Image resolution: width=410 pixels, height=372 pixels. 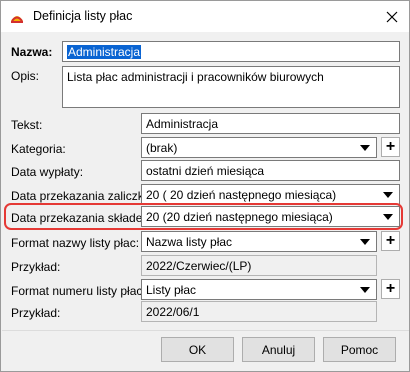 What do you see at coordinates (25, 76) in the screenshot?
I see `opis-label: Opis:` at bounding box center [25, 76].